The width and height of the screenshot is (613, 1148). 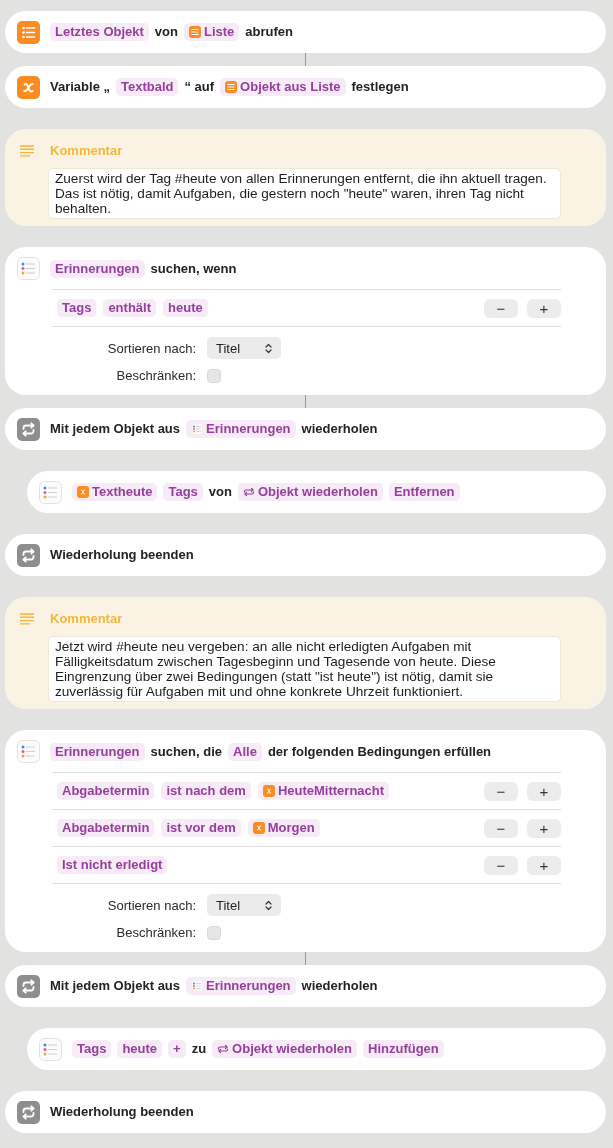 I want to click on parameter-token: Objekt aus Liste, so click(x=283, y=87).